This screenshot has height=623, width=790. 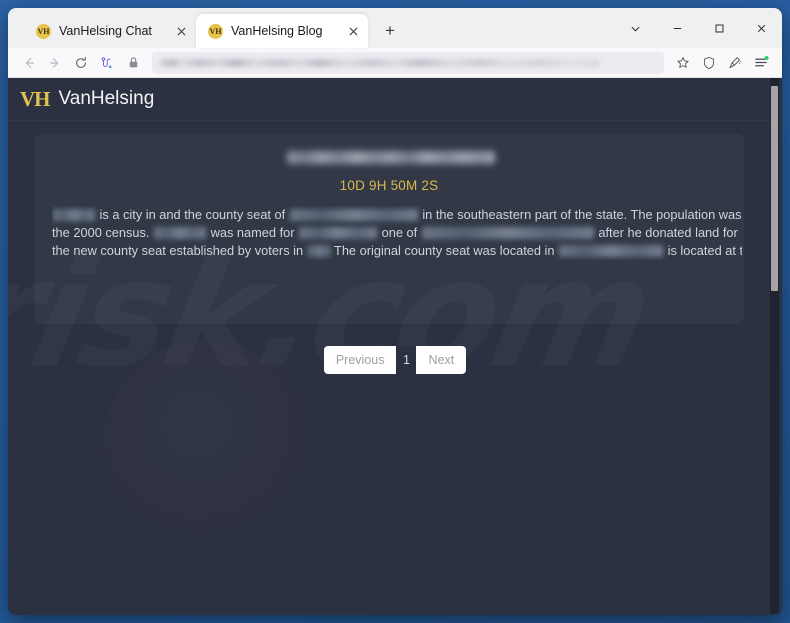 What do you see at coordinates (55, 63) in the screenshot?
I see `forward-icon` at bounding box center [55, 63].